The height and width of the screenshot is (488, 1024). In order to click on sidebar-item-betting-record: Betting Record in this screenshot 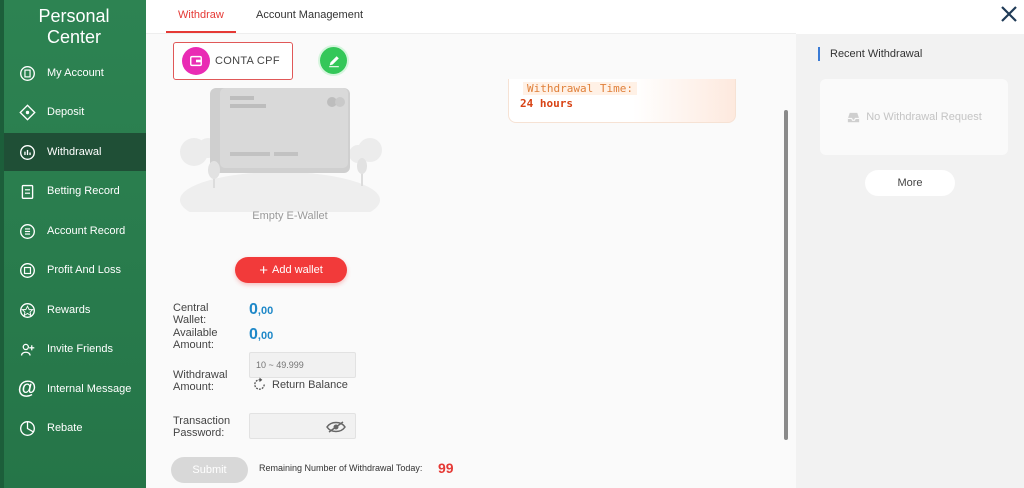, I will do `click(75, 191)`.